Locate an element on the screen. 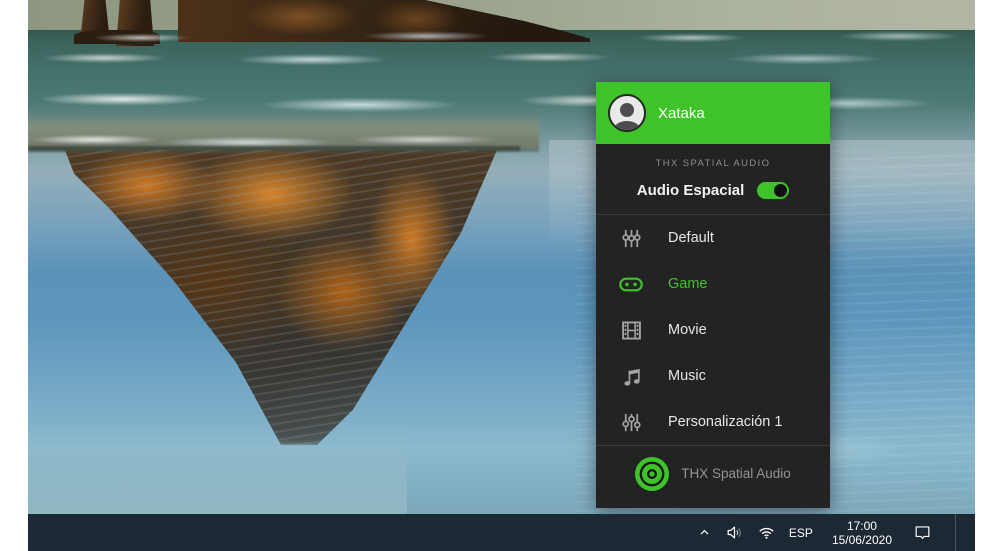 Image resolution: width=1000 pixels, height=551 pixels. spatial-audio-toggle-row: Audio Espacial is located at coordinates (713, 192).